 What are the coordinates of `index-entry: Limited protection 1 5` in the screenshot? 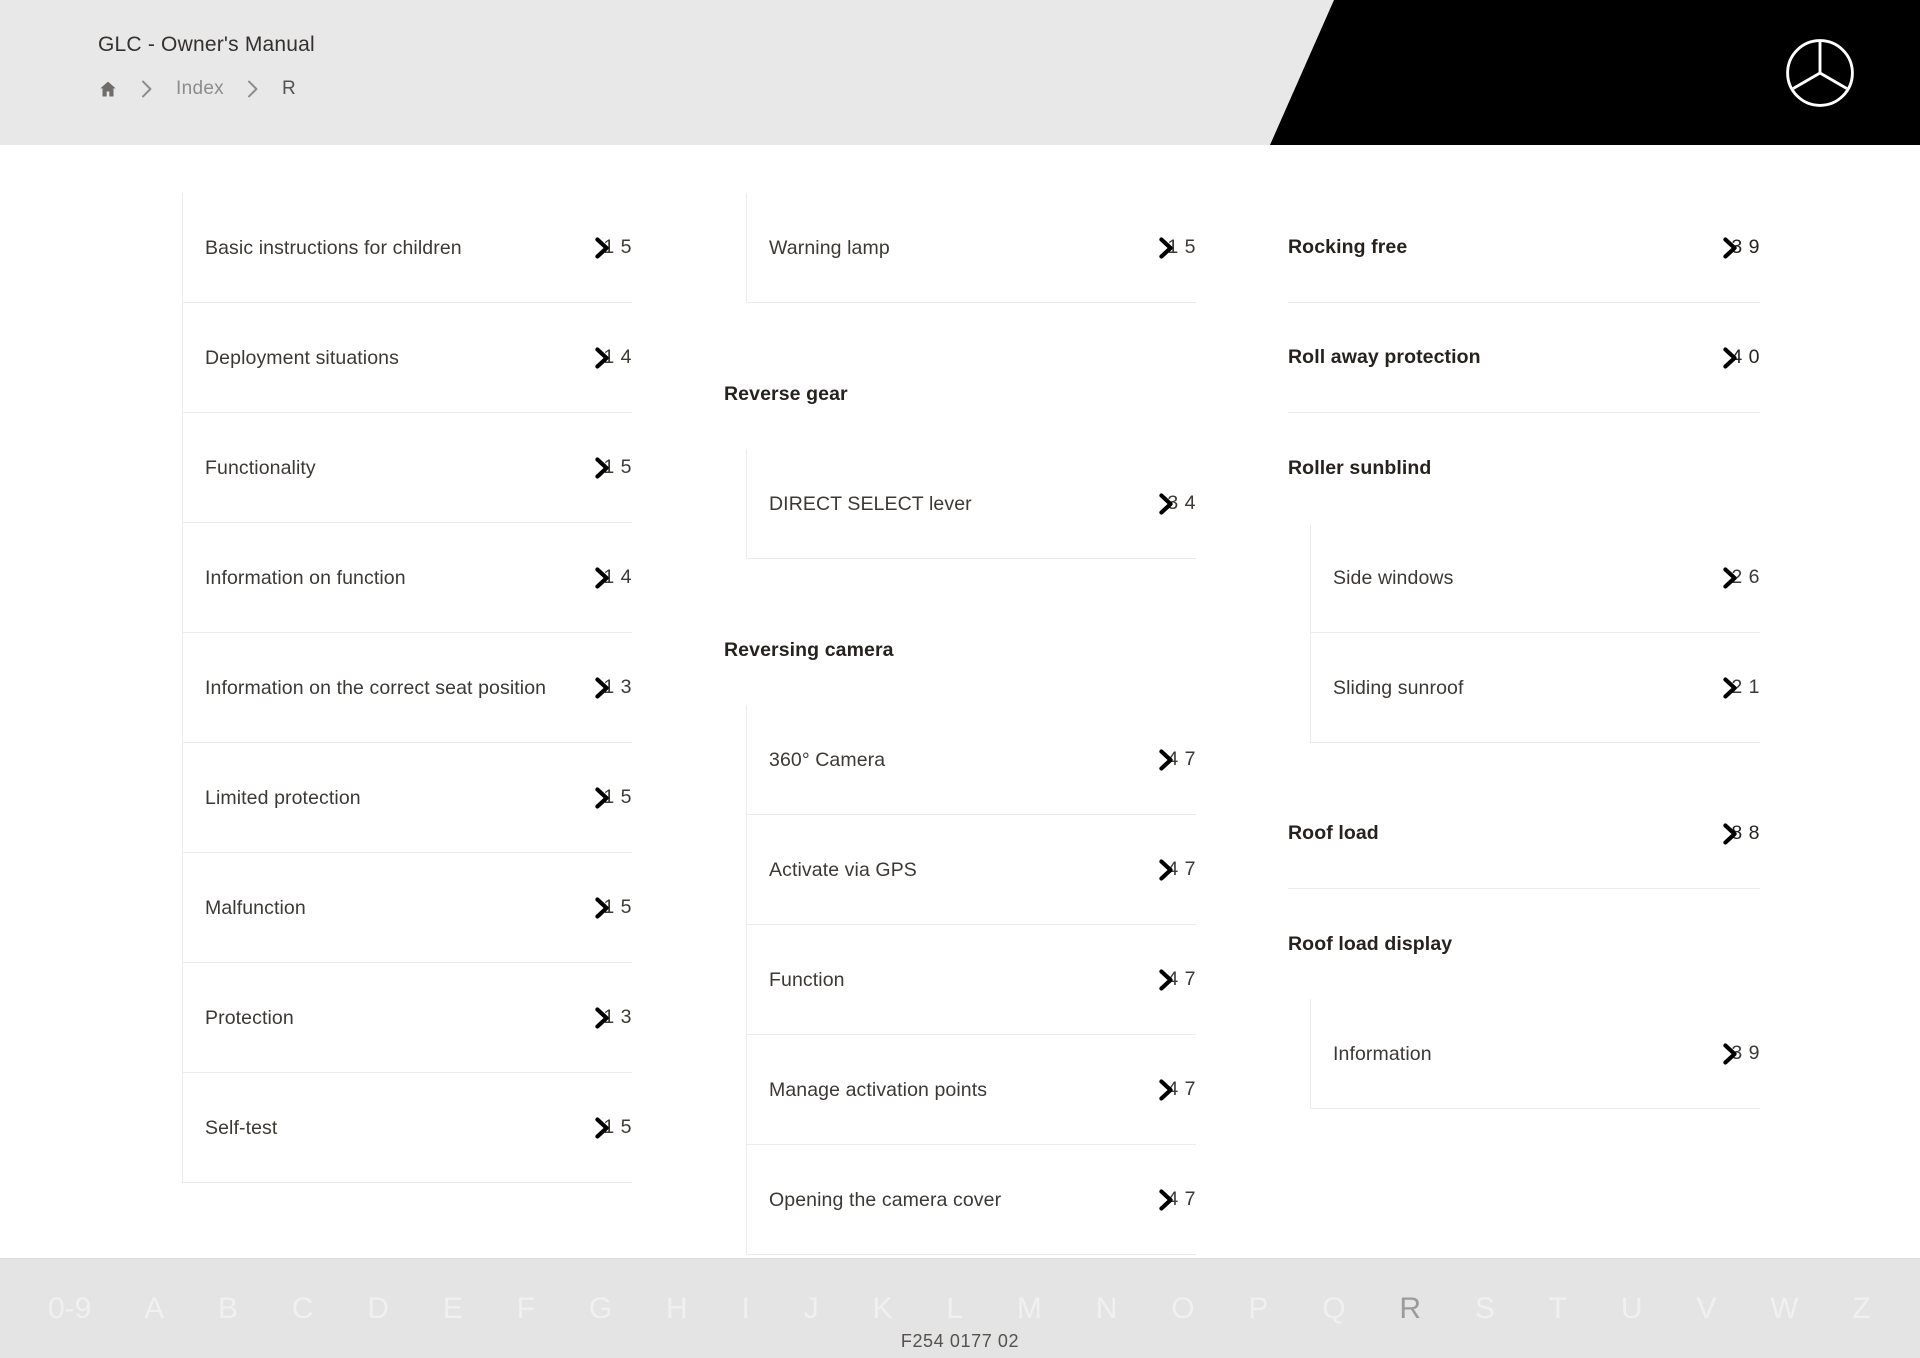 It's located at (407, 798).